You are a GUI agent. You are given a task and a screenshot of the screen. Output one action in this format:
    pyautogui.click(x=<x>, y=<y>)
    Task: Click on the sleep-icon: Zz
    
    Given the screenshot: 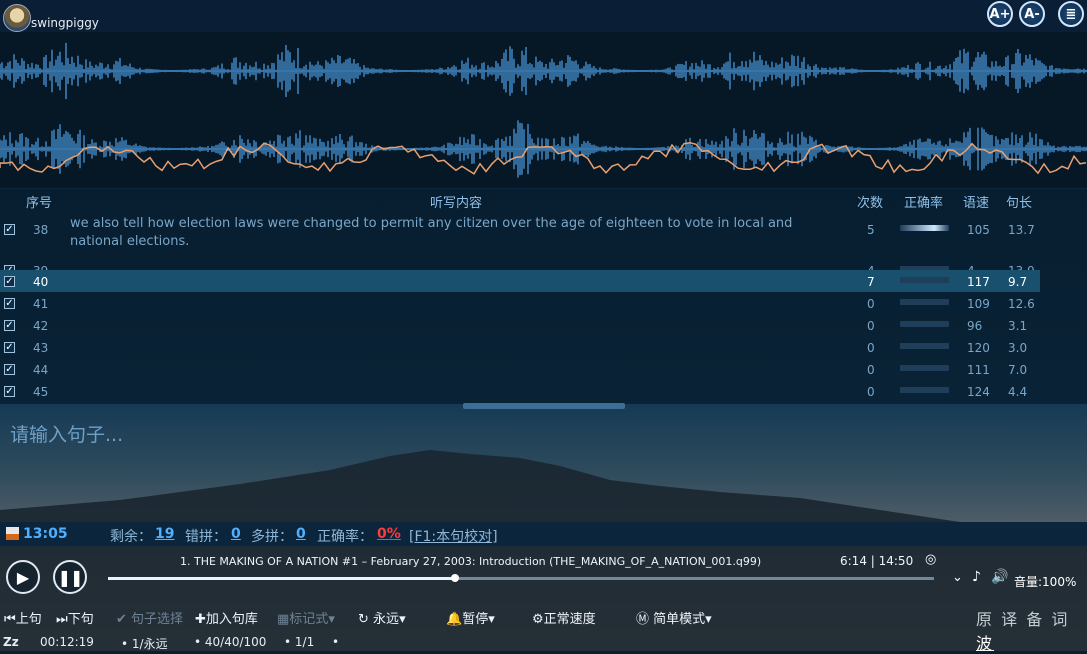 What is the action you would take?
    pyautogui.click(x=11, y=642)
    